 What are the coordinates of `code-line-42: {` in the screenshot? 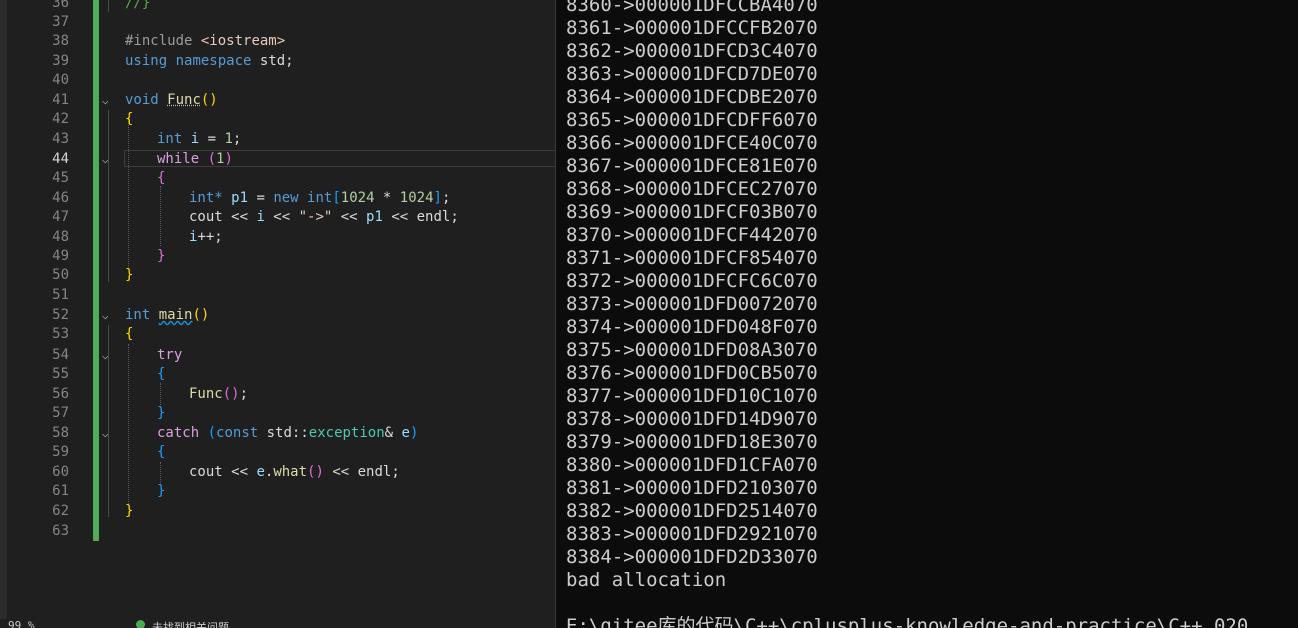 It's located at (129, 119).